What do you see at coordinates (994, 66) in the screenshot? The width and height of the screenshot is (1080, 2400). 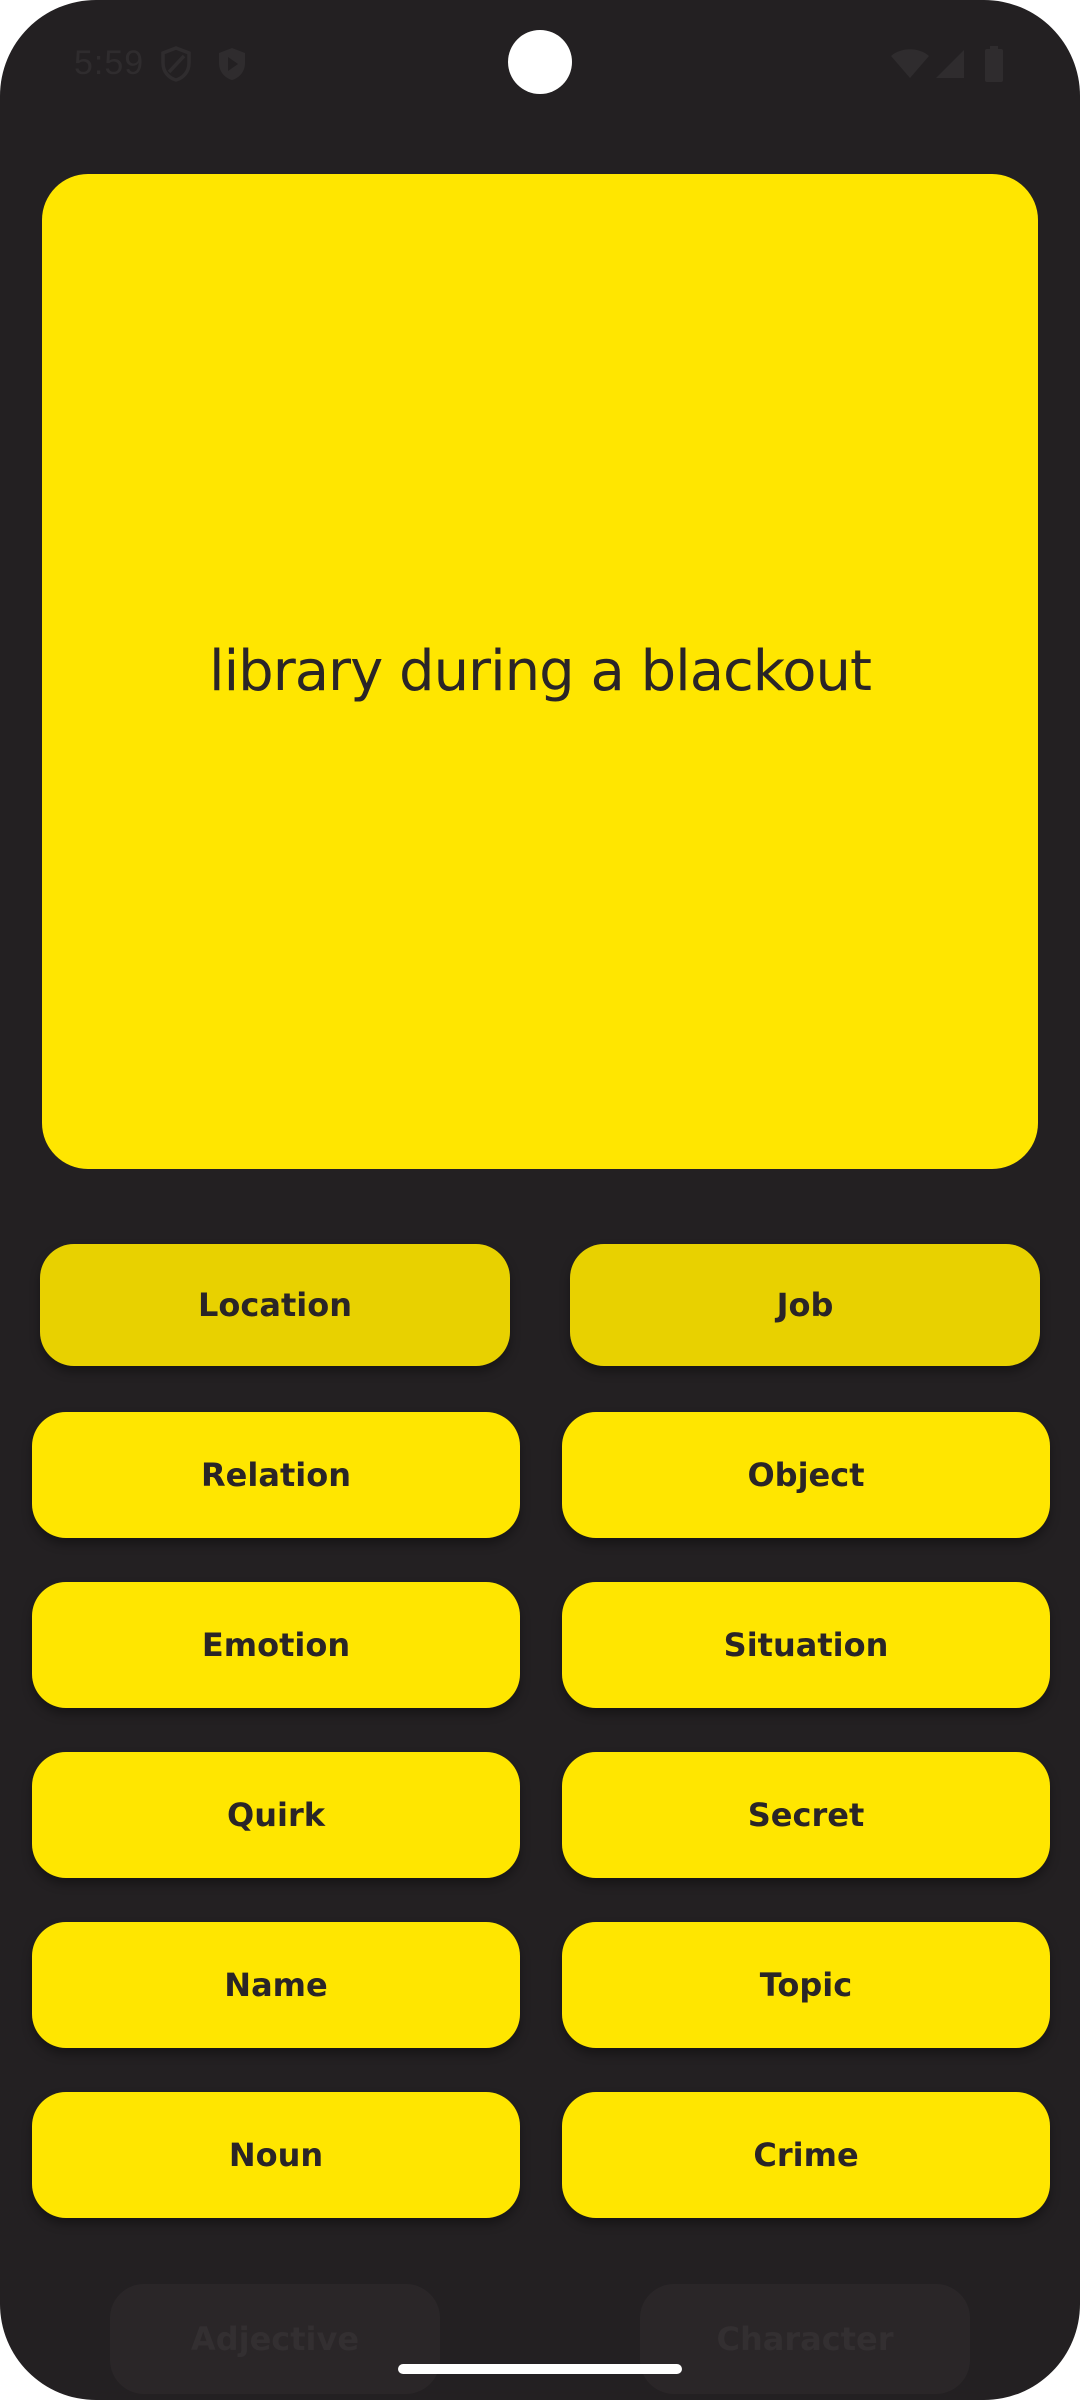 I see `battery-icon` at bounding box center [994, 66].